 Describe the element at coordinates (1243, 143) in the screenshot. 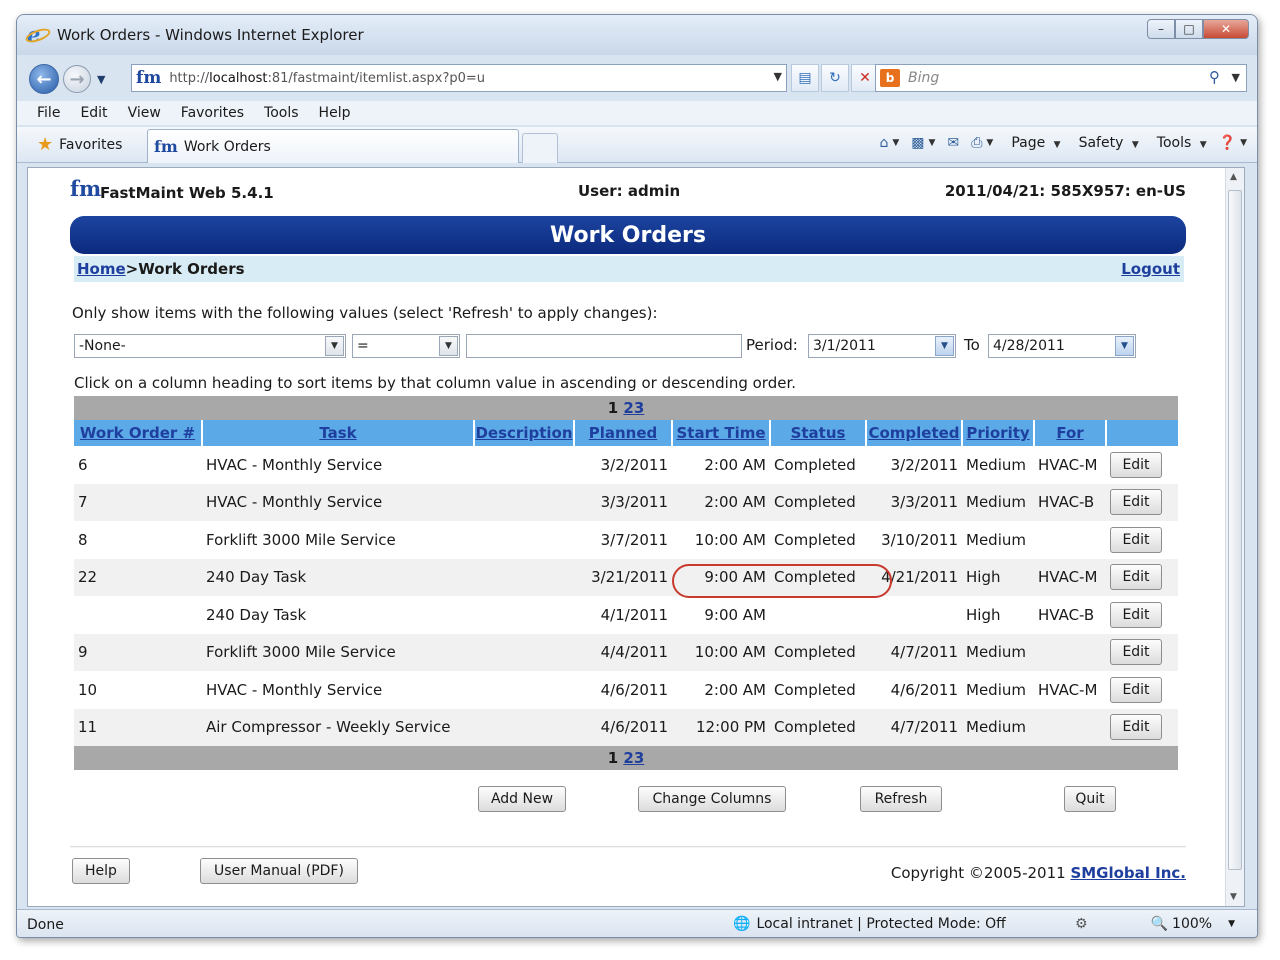

I see `help-dropdown-icon: ▼` at that location.